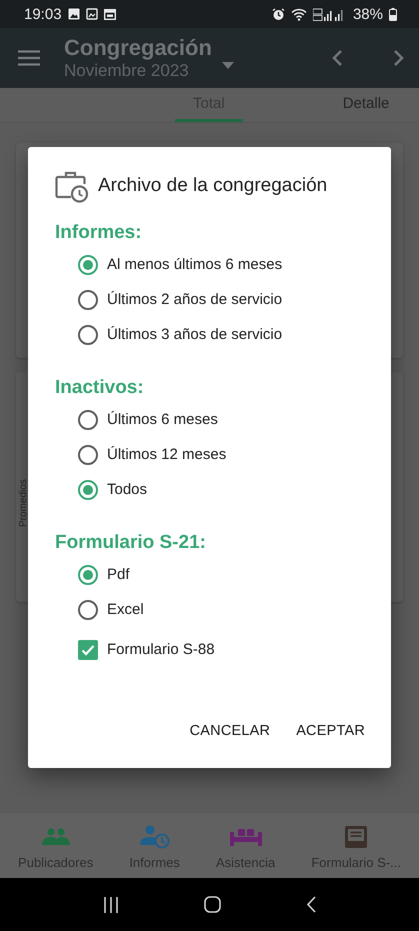  What do you see at coordinates (399, 58) in the screenshot?
I see `next-icon` at bounding box center [399, 58].